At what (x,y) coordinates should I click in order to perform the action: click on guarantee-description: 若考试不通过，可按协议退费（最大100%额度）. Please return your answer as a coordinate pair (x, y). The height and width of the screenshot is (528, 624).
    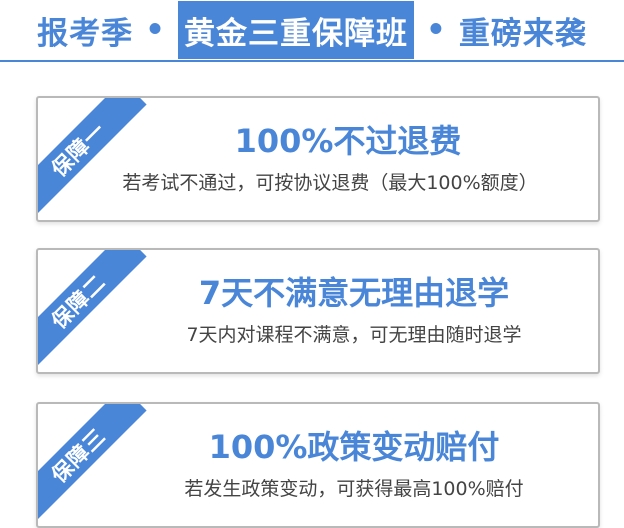
    Looking at the image, I should click on (330, 183).